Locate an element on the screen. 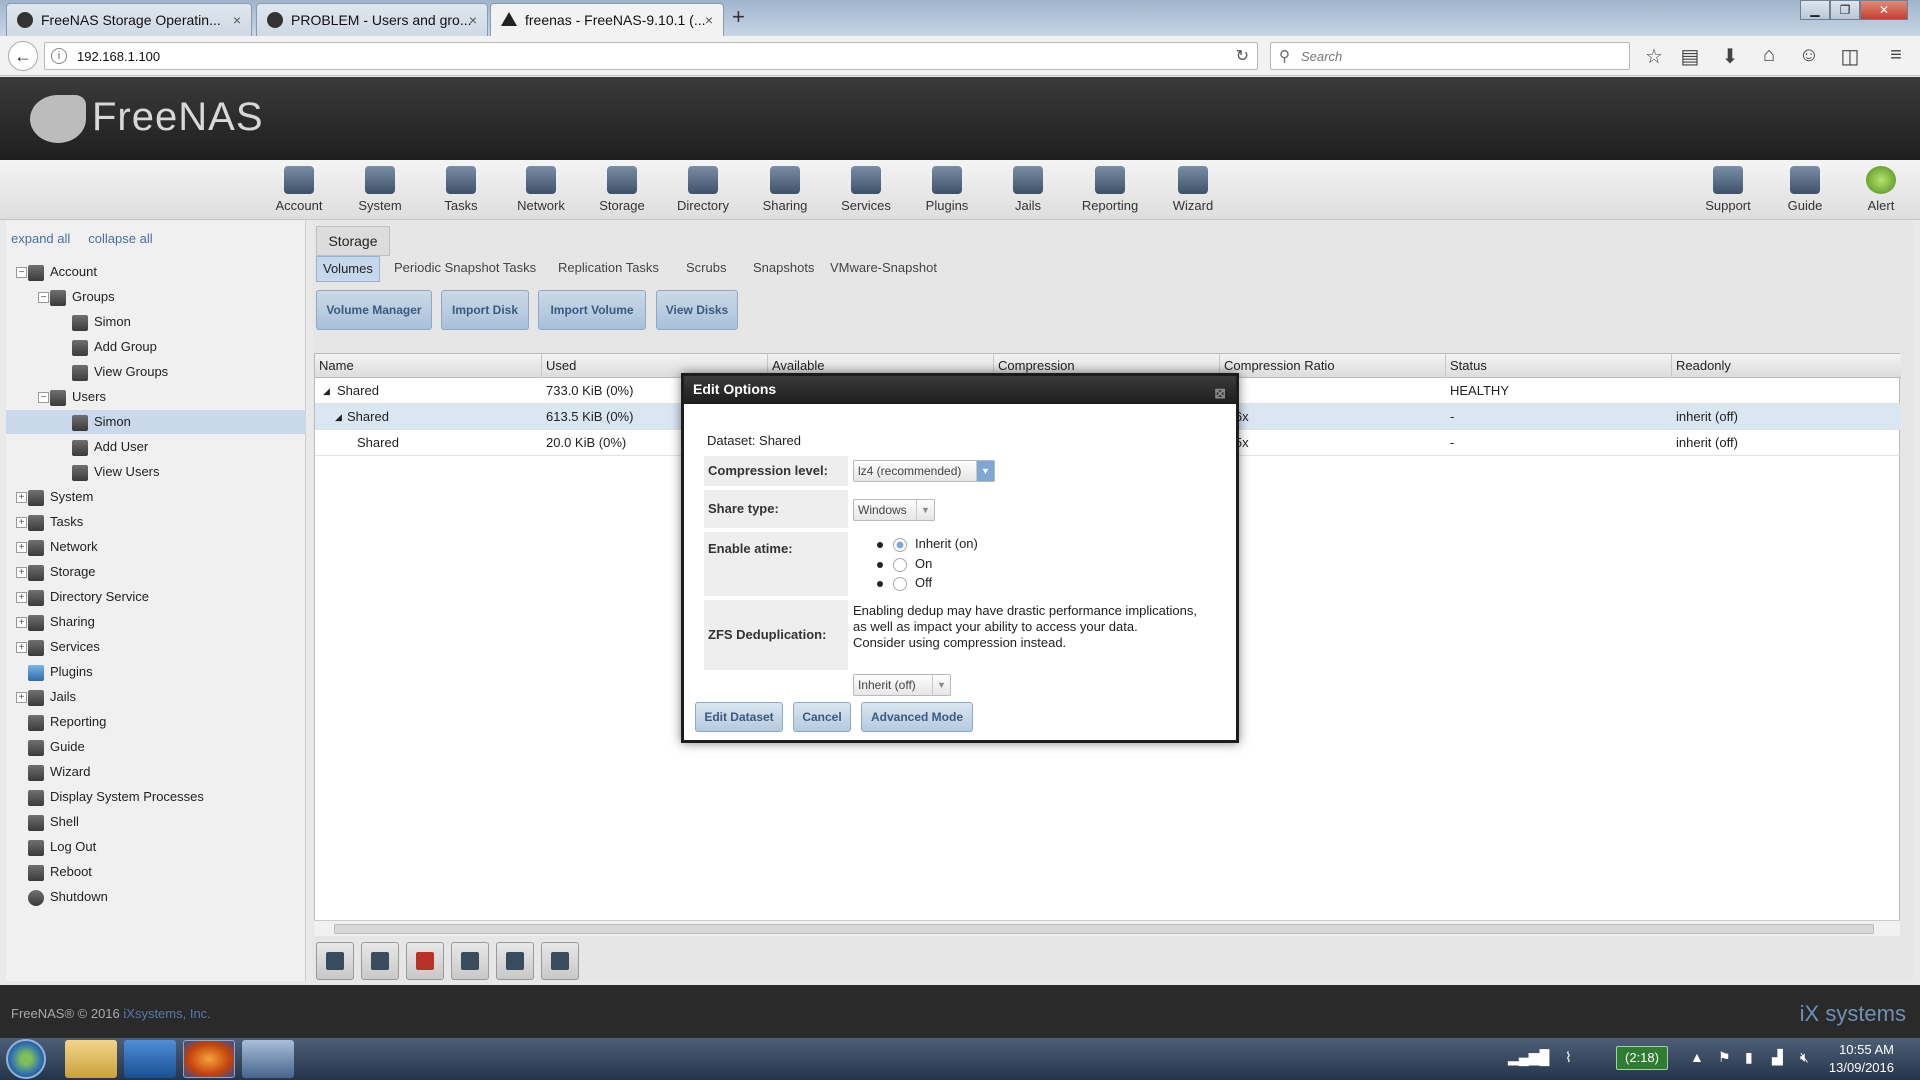  hamburger-menu-icon: ≡ is located at coordinates (1896, 55).